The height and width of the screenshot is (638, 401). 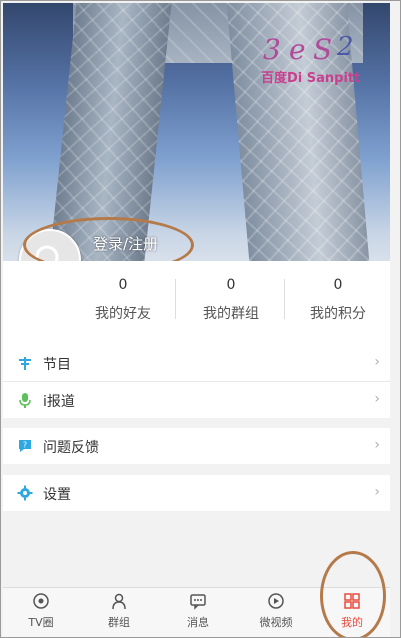 What do you see at coordinates (119, 601) in the screenshot?
I see `group-icon` at bounding box center [119, 601].